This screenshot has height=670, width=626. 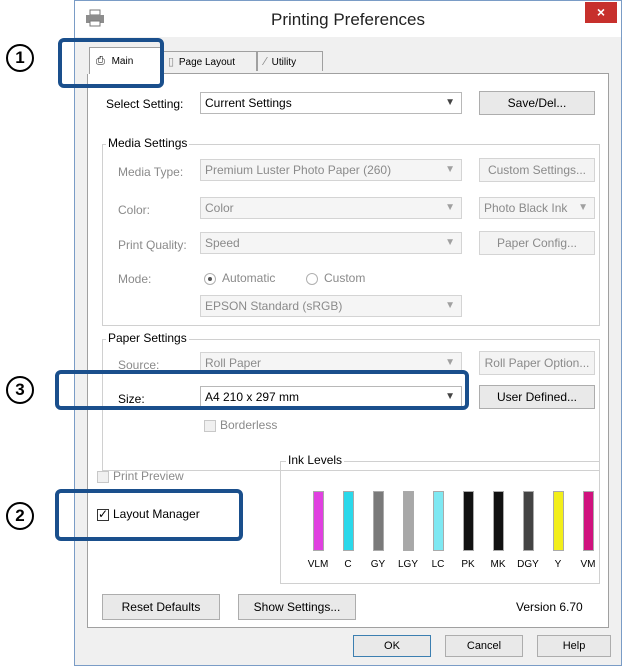 I want to click on ink-label-lc: LC, so click(x=438, y=564).